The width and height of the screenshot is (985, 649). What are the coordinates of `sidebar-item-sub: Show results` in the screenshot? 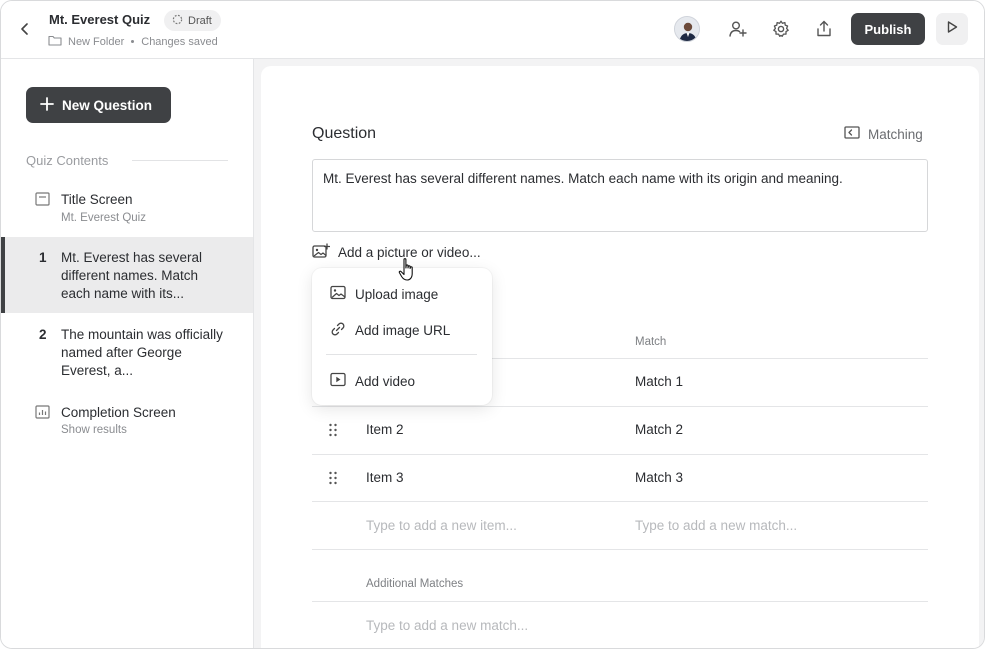 It's located at (94, 430).